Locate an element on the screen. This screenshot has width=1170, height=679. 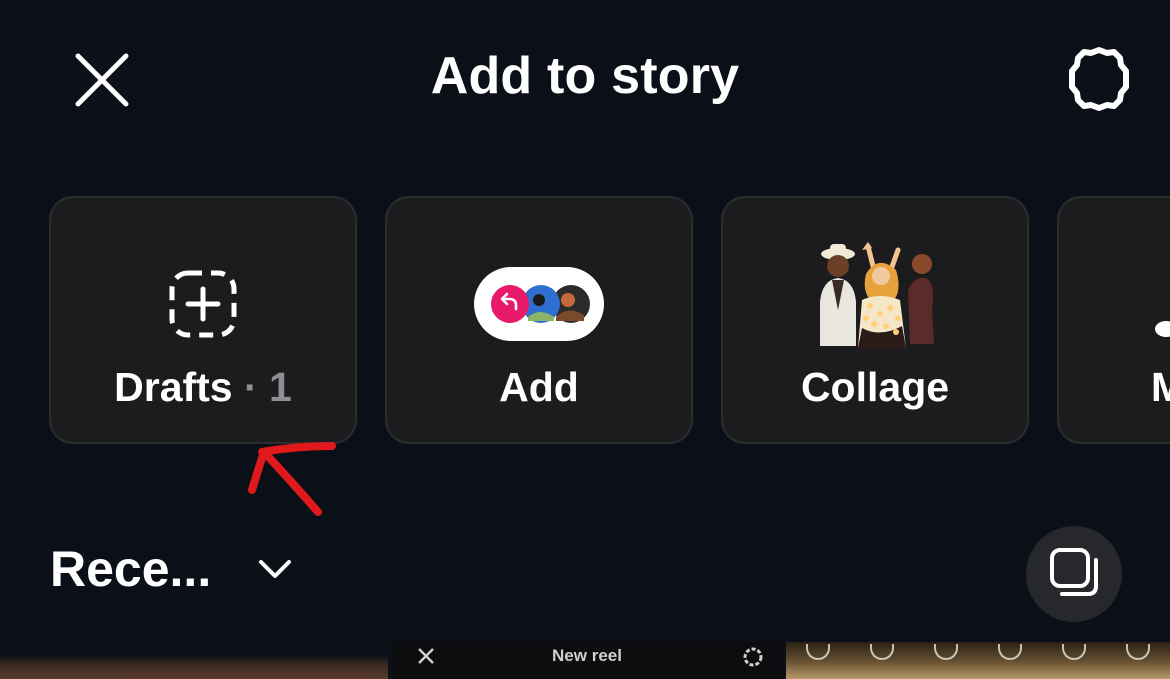
collage-people-icon is located at coordinates (875, 296).